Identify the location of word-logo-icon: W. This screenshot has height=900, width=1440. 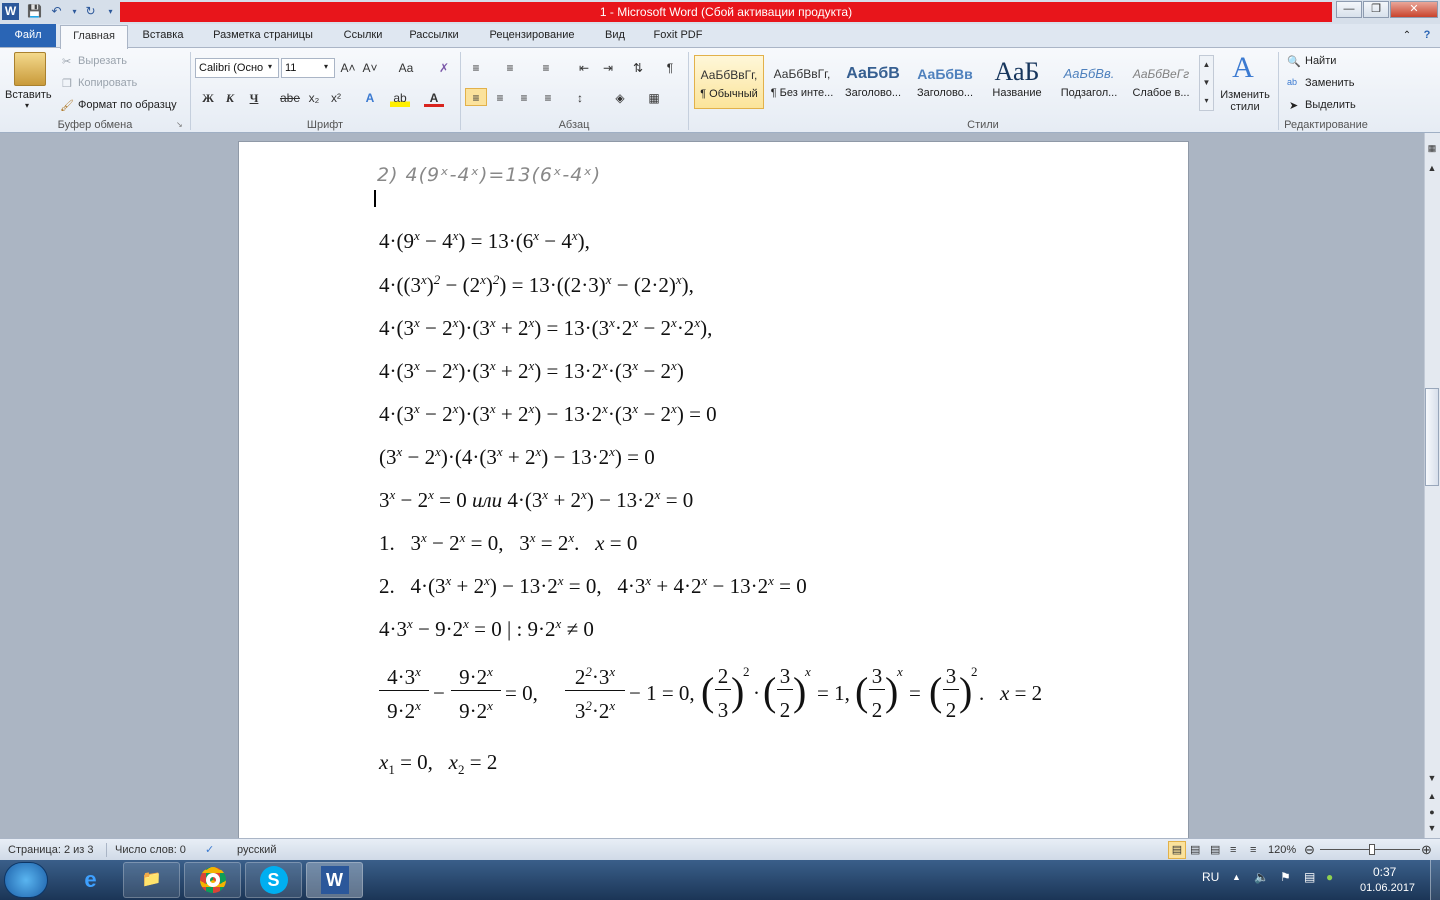
(10, 11).